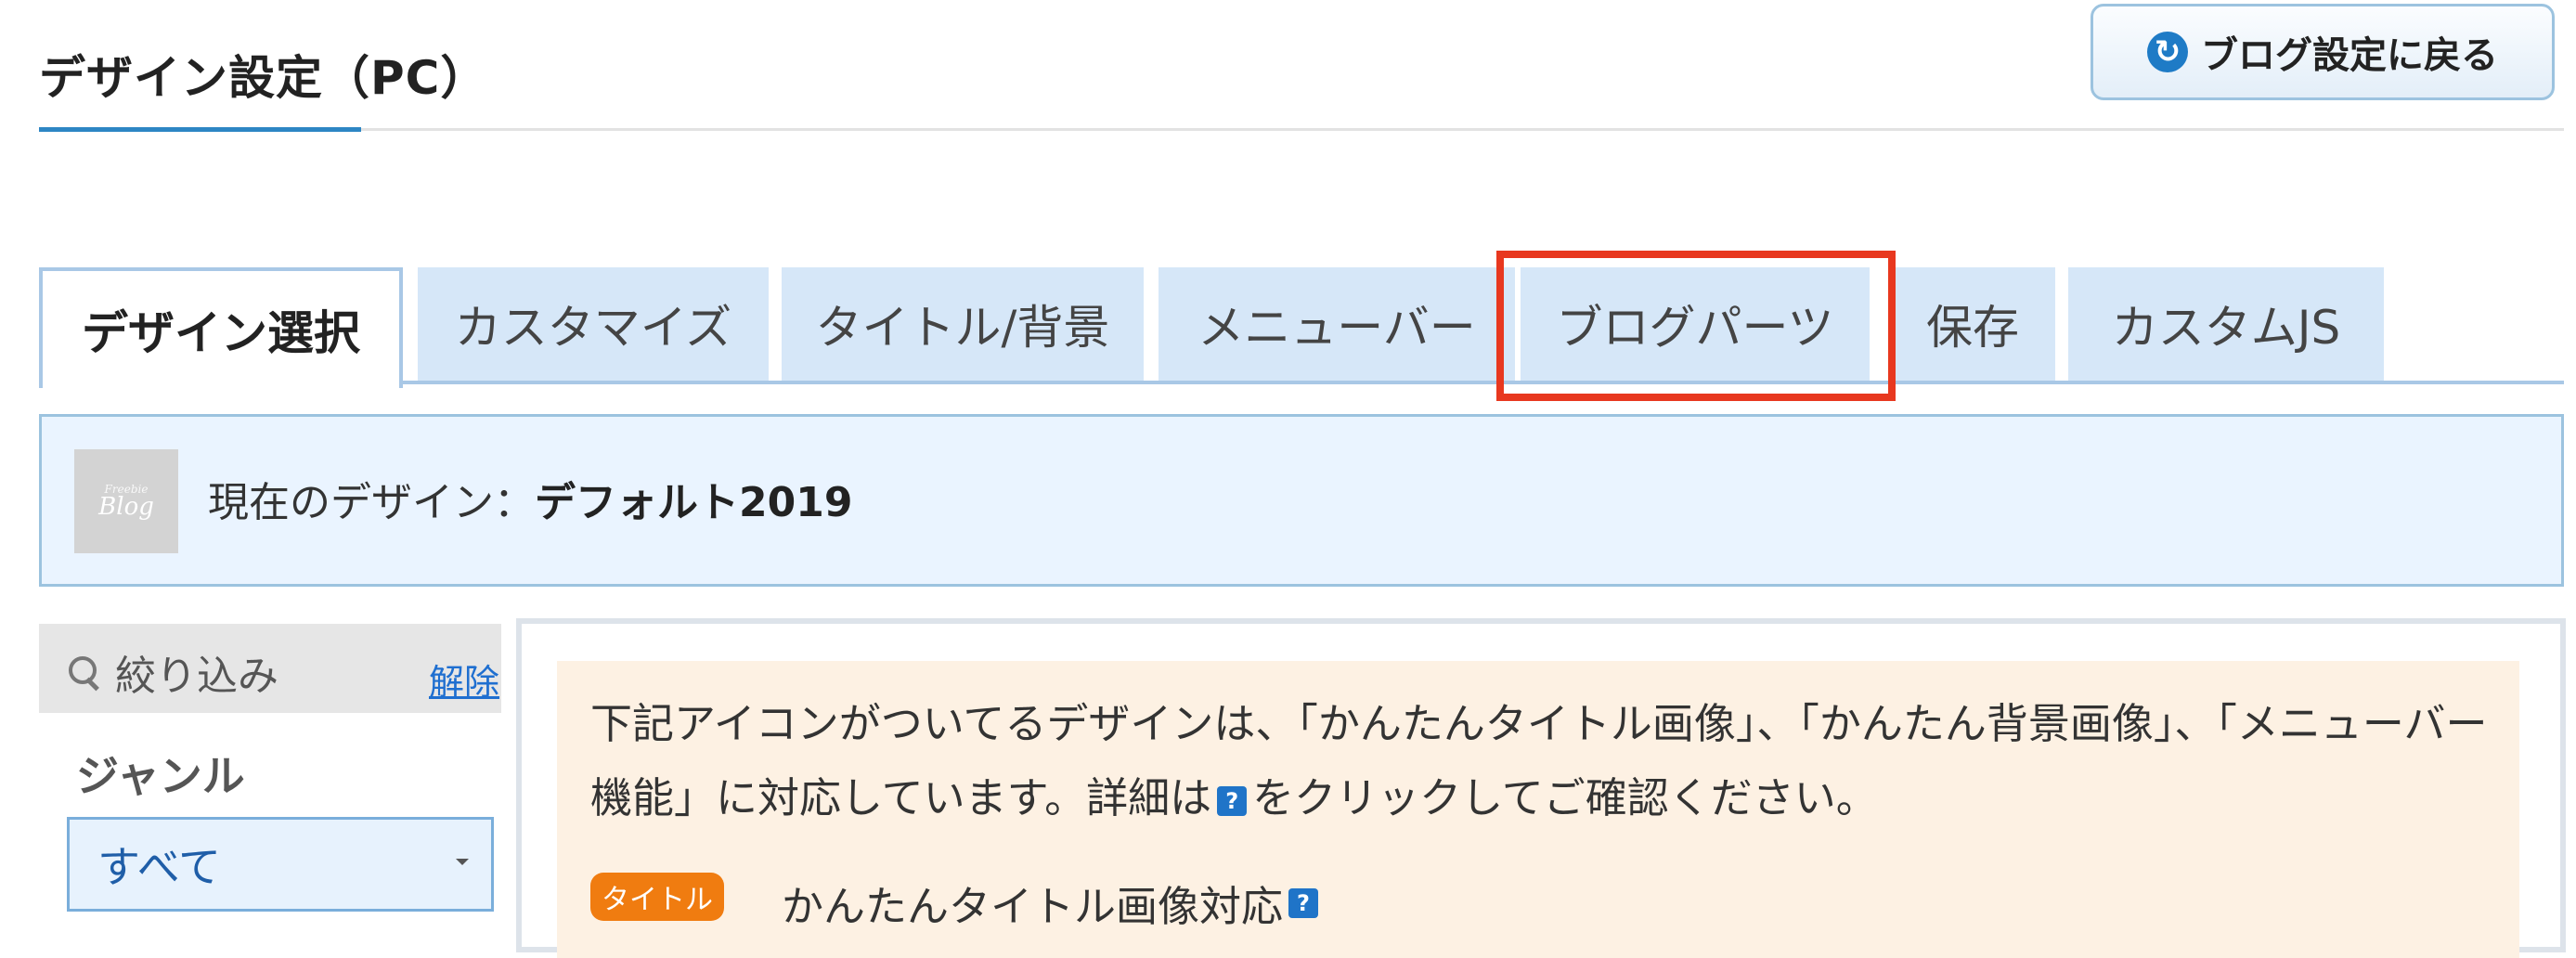  Describe the element at coordinates (1301, 382) in the screenshot. I see `tabs-baseline` at that location.